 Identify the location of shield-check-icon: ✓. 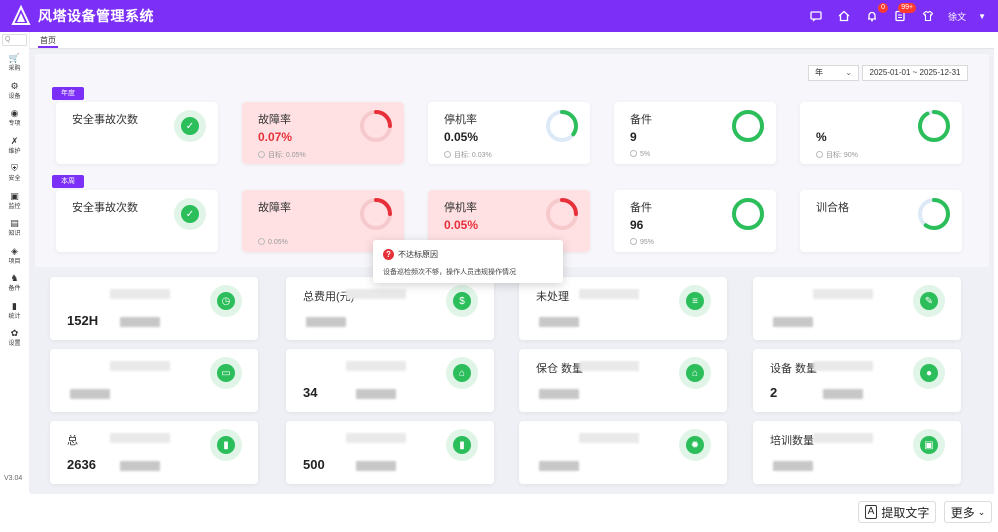
(190, 214).